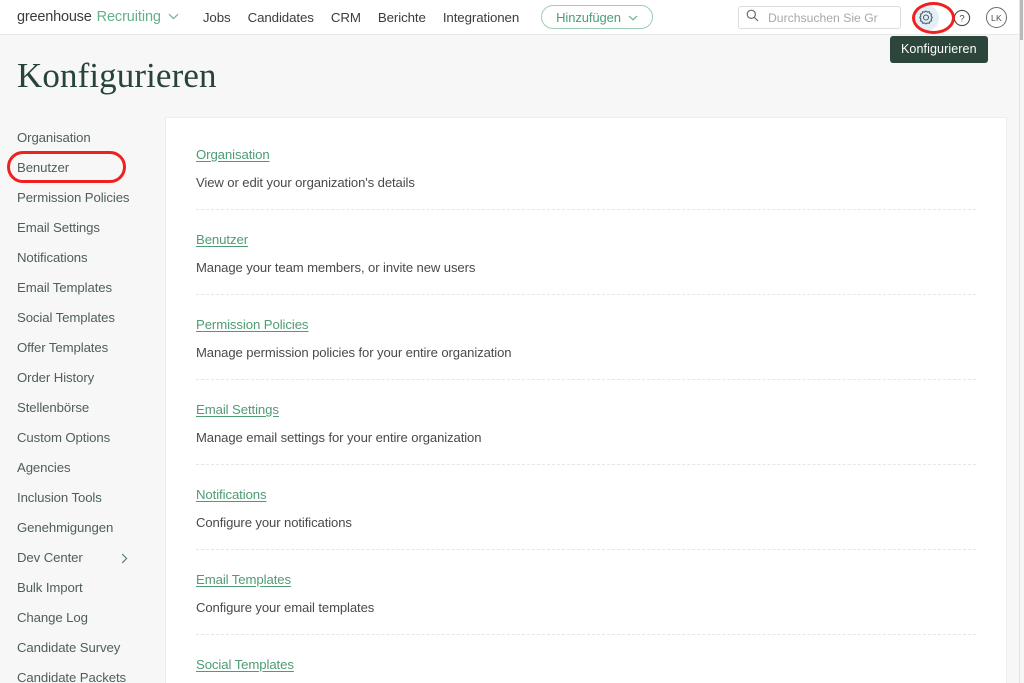  I want to click on sidebar-item-label: Dev Center, so click(50, 557).